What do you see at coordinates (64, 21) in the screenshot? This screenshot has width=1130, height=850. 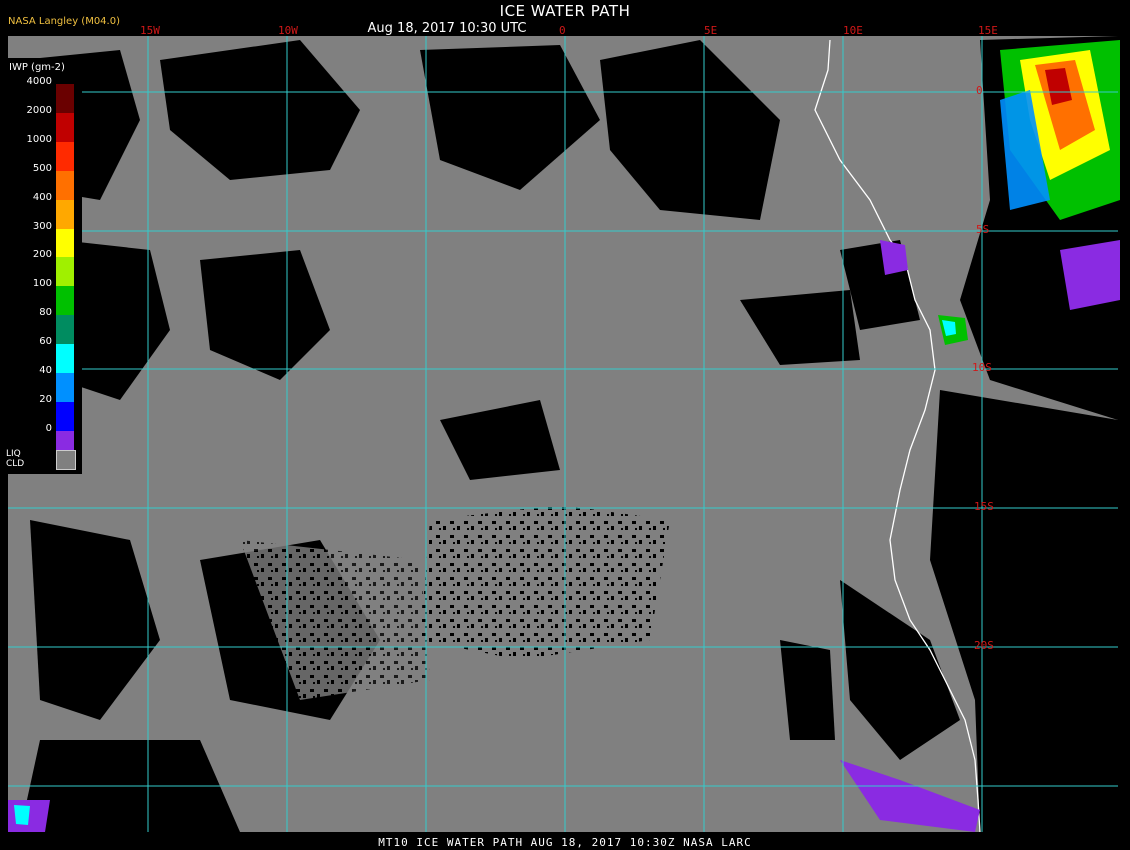 I see `credit-label: NASA Langley (M04.0)` at bounding box center [64, 21].